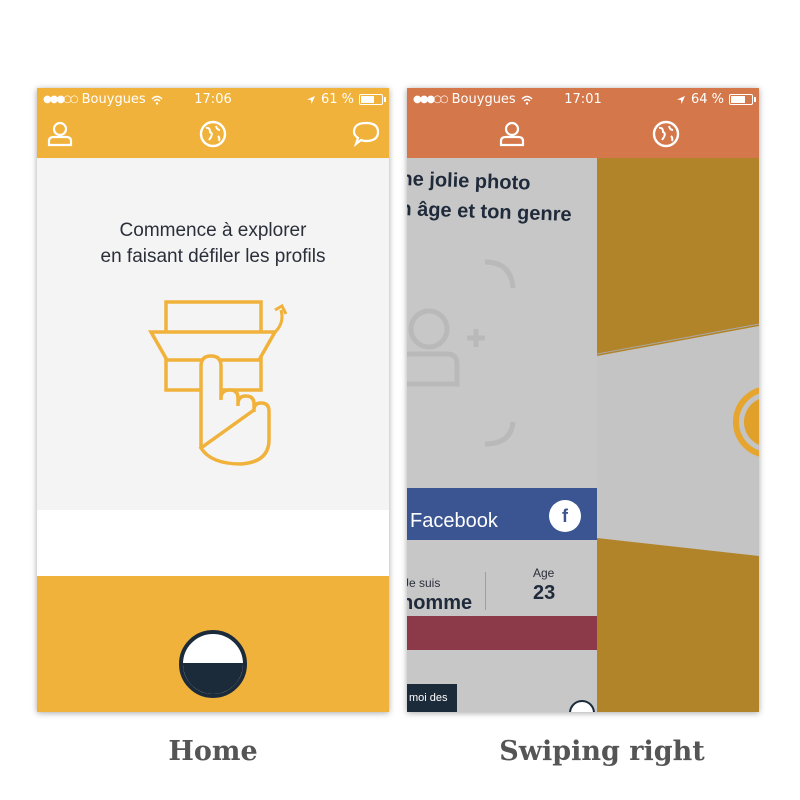  Describe the element at coordinates (565, 516) in the screenshot. I see `facebook-icon: f` at that location.